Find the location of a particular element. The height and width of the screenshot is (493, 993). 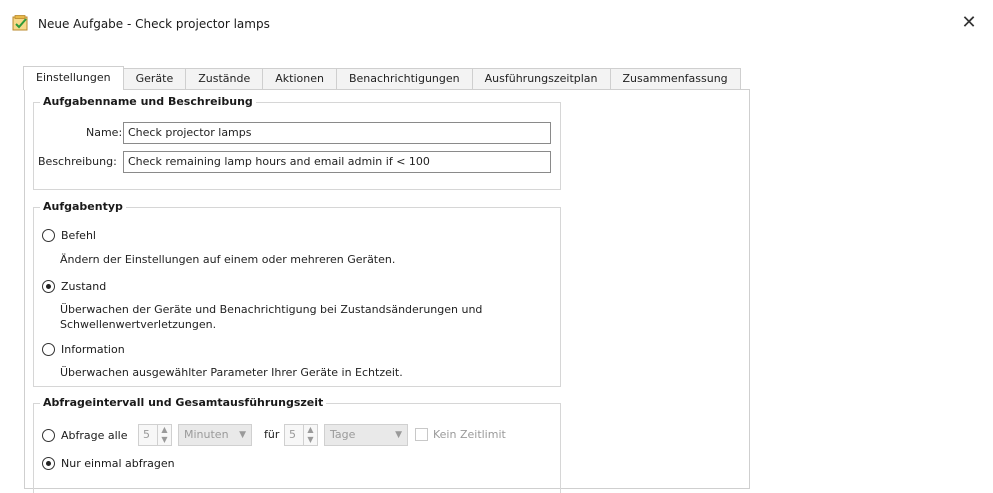

window-title: Neue Aufgabe - Check projector lamps is located at coordinates (154, 24).